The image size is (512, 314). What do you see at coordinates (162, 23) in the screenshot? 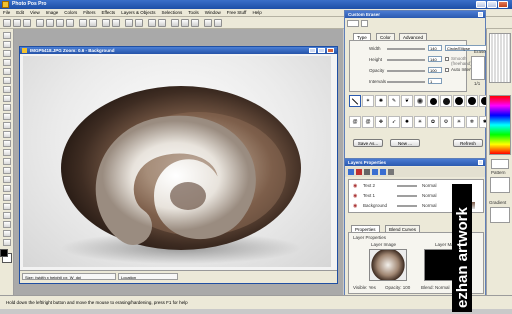
I see `resize-icon` at bounding box center [162, 23].